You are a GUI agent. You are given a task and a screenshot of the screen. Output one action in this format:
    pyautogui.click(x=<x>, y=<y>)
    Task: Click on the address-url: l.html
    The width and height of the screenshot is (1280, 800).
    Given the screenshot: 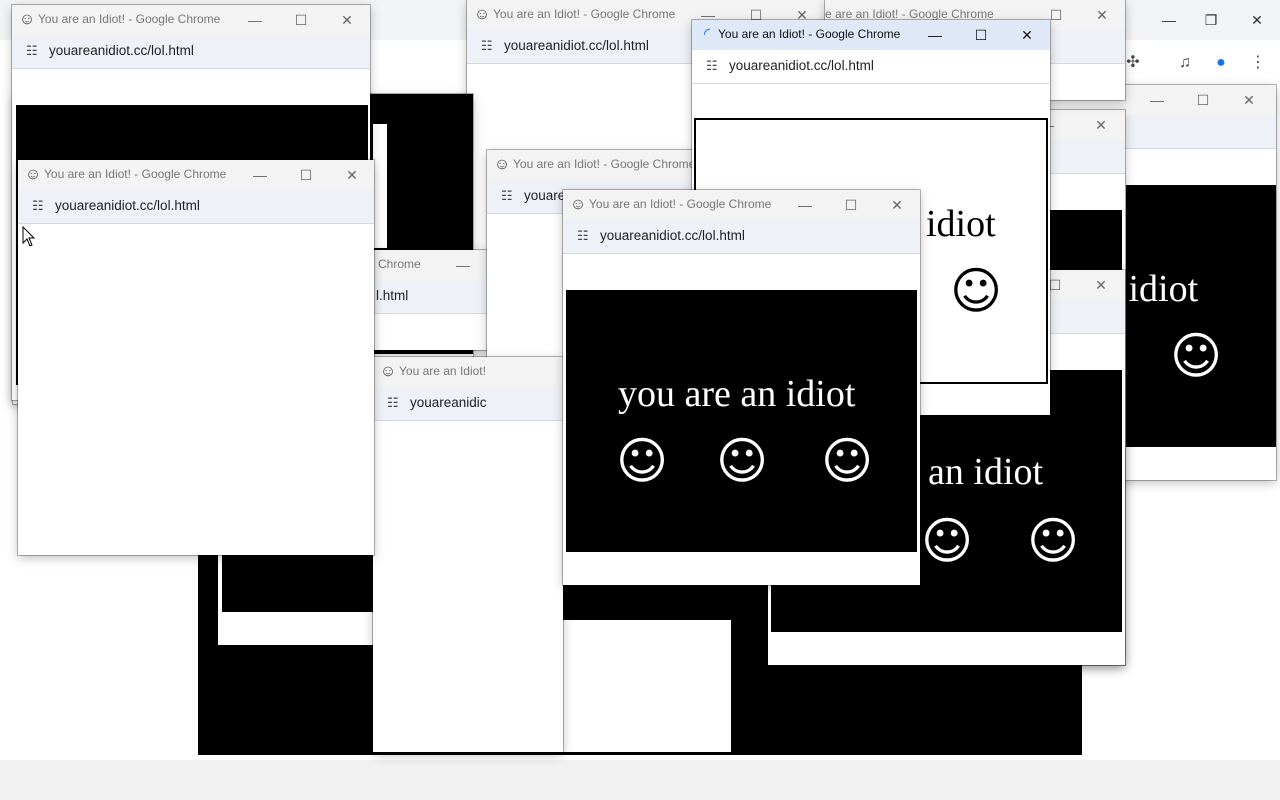 What is the action you would take?
    pyautogui.click(x=392, y=295)
    